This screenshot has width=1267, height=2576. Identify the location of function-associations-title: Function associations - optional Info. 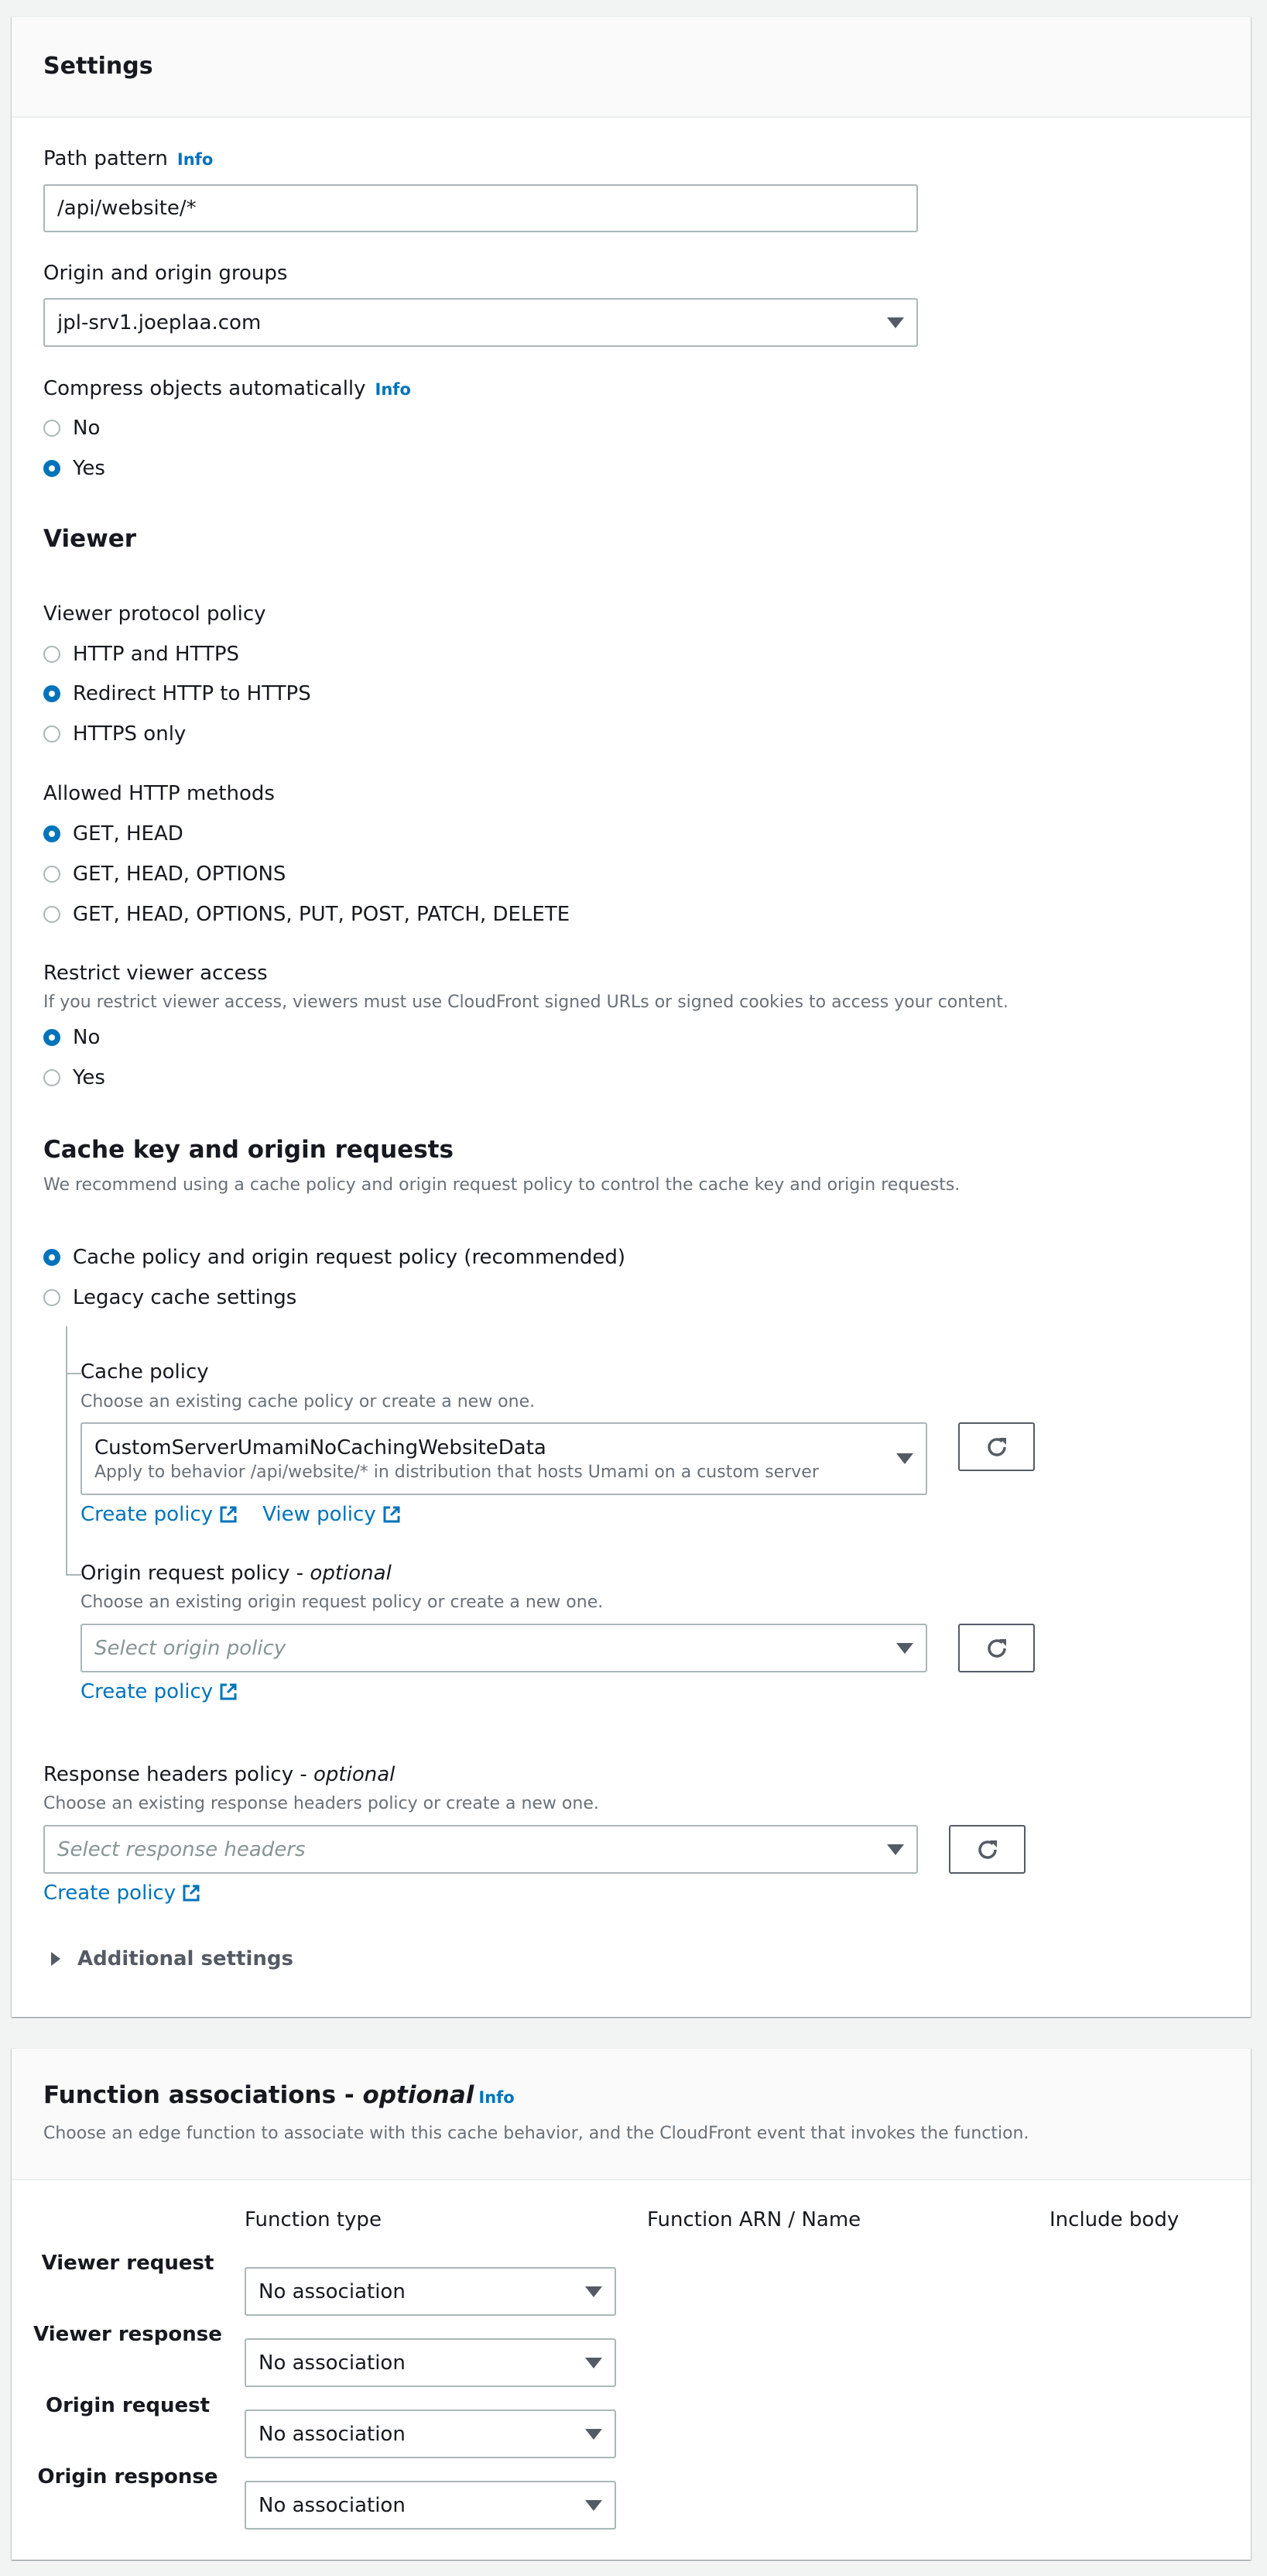
(279, 2095).